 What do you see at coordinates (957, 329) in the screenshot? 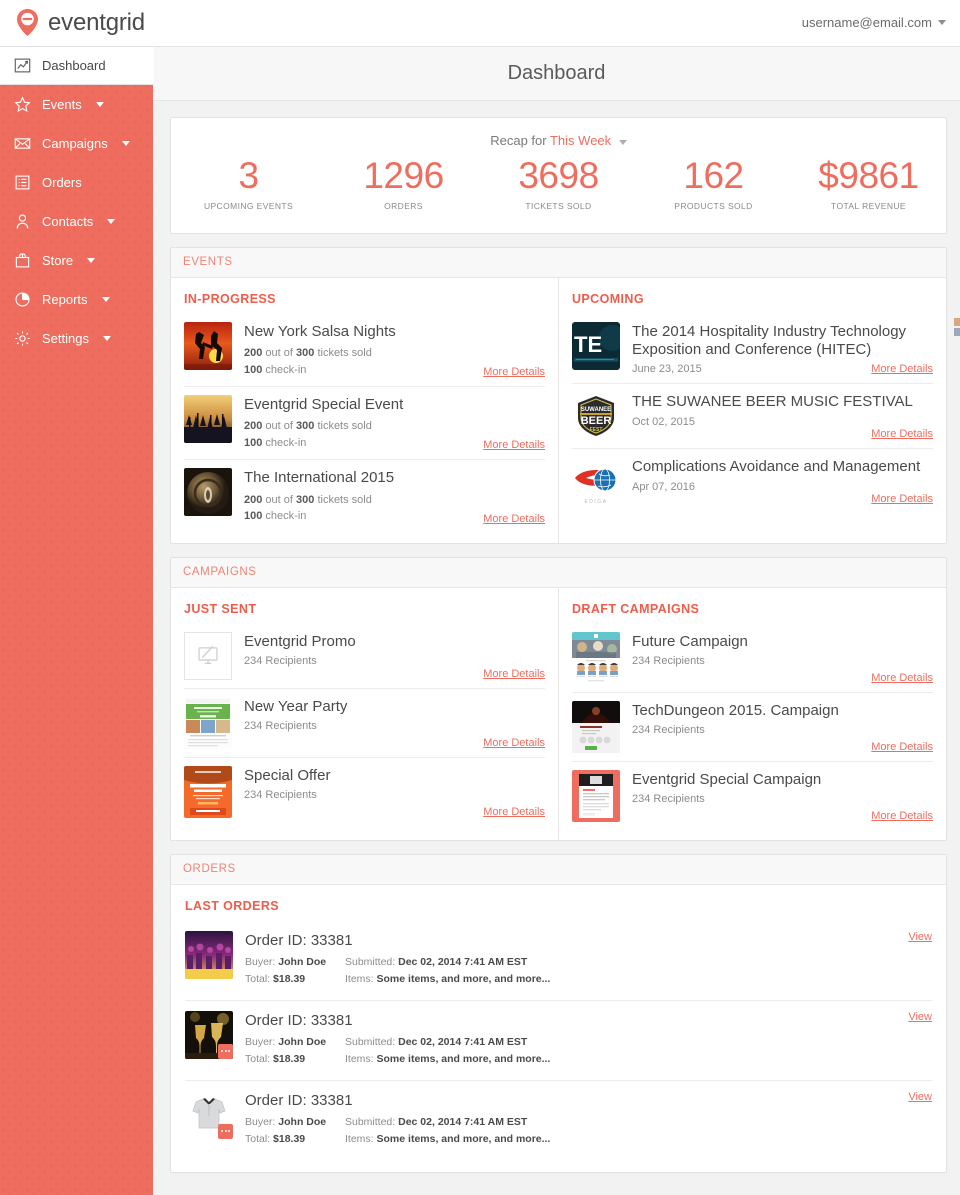
I see `edge-feedback-tab` at bounding box center [957, 329].